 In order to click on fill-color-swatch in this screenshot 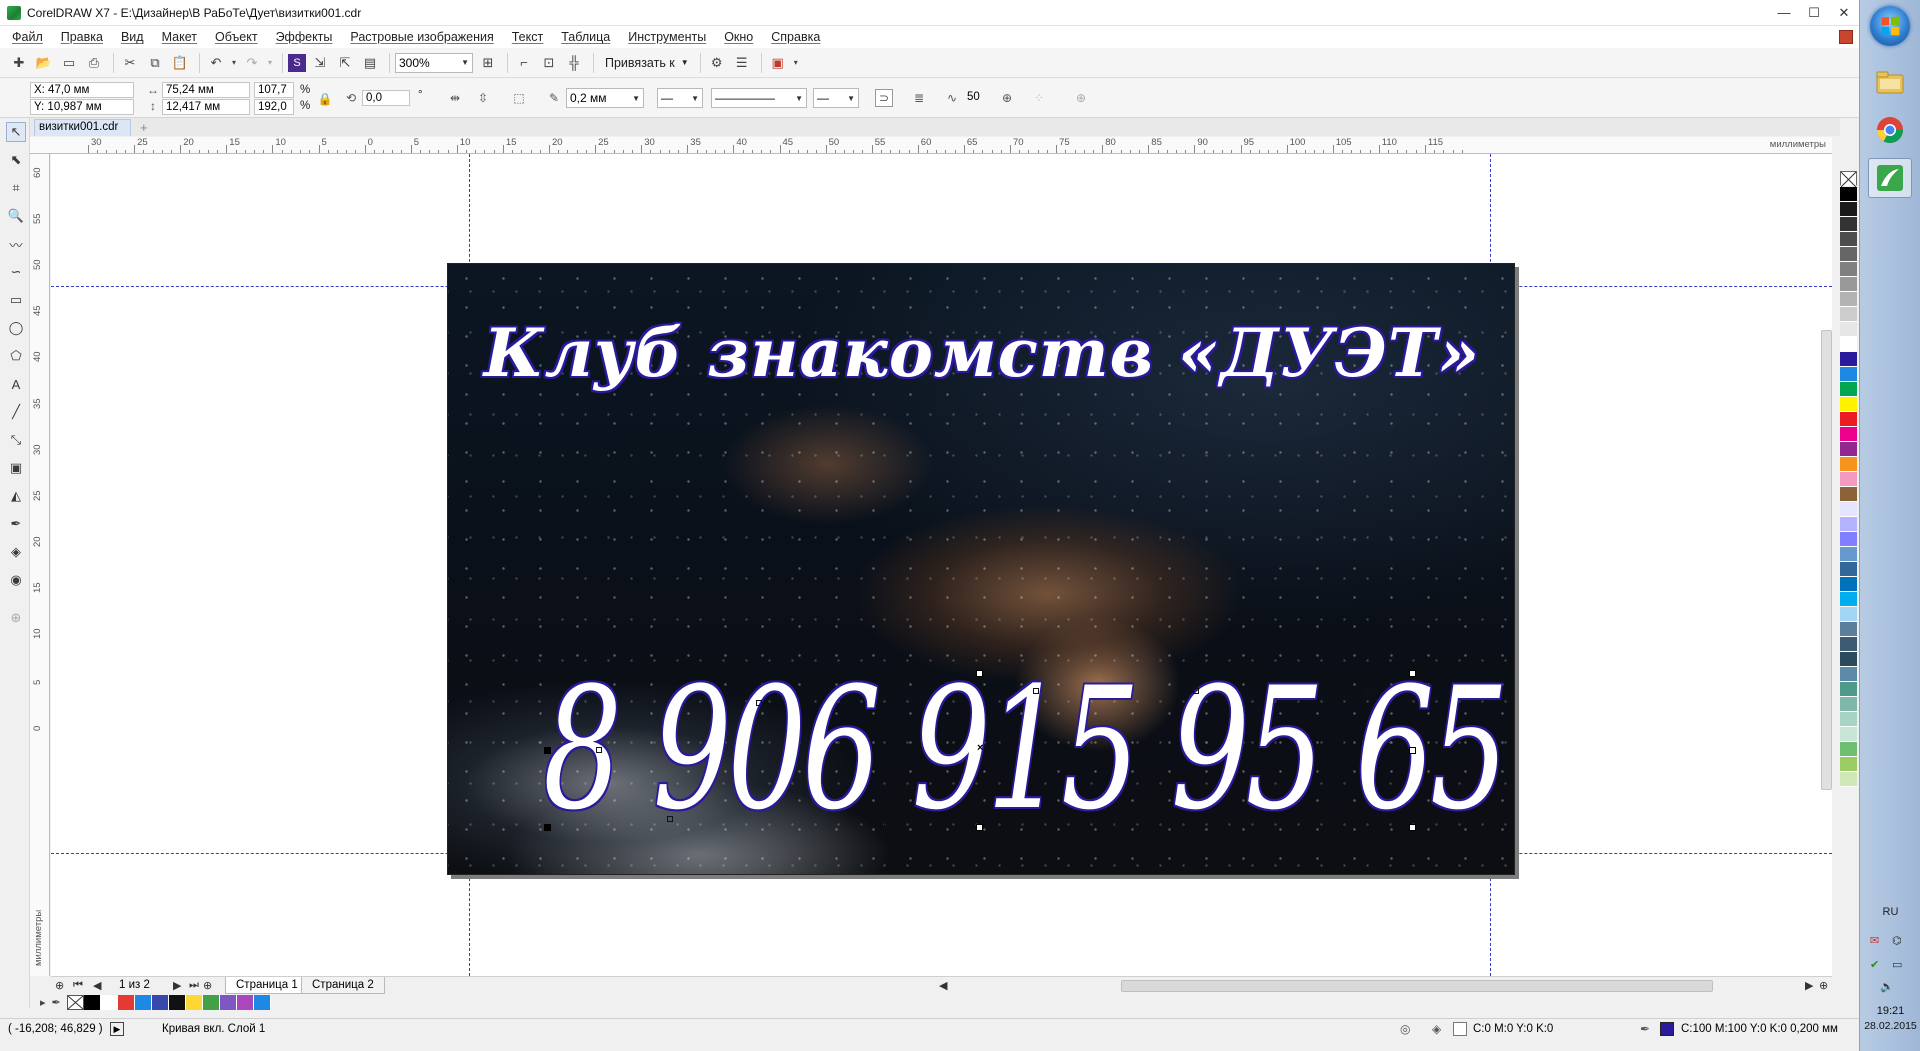, I will do `click(1460, 1029)`.